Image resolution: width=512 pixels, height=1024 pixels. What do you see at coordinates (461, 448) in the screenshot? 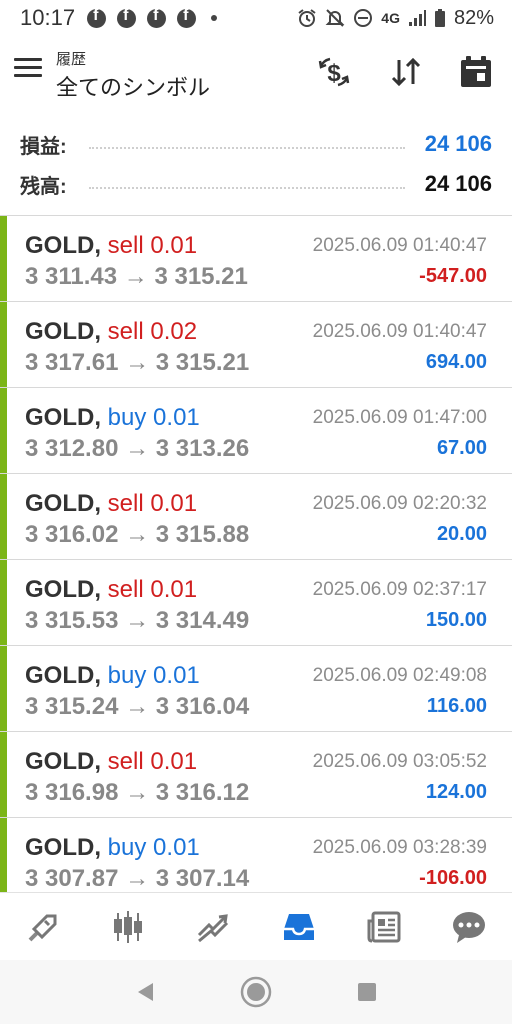
I see `trade-profit: 67.00` at bounding box center [461, 448].